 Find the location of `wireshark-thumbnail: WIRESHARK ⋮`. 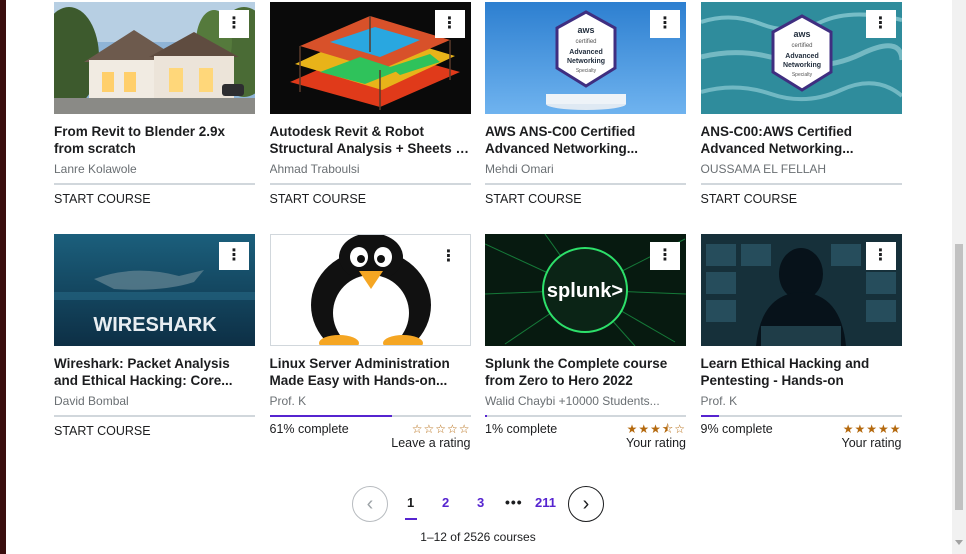

wireshark-thumbnail: WIRESHARK ⋮ is located at coordinates (154, 290).